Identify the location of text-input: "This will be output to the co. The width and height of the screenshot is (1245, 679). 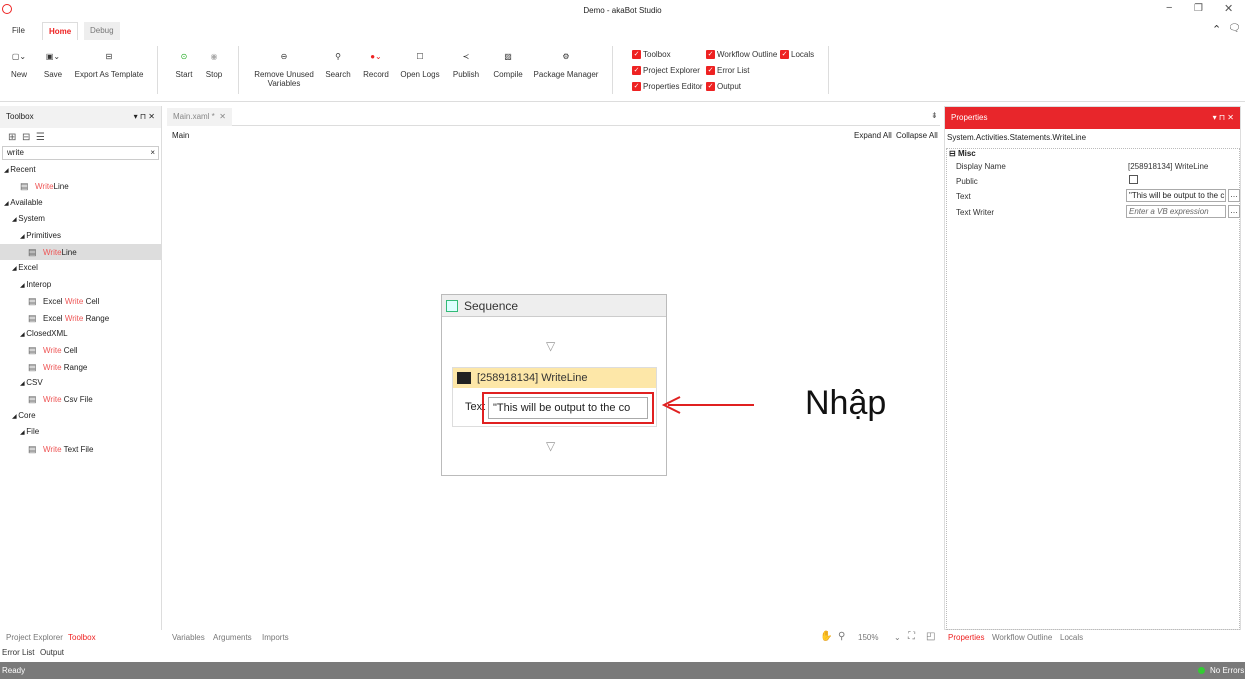
(568, 408).